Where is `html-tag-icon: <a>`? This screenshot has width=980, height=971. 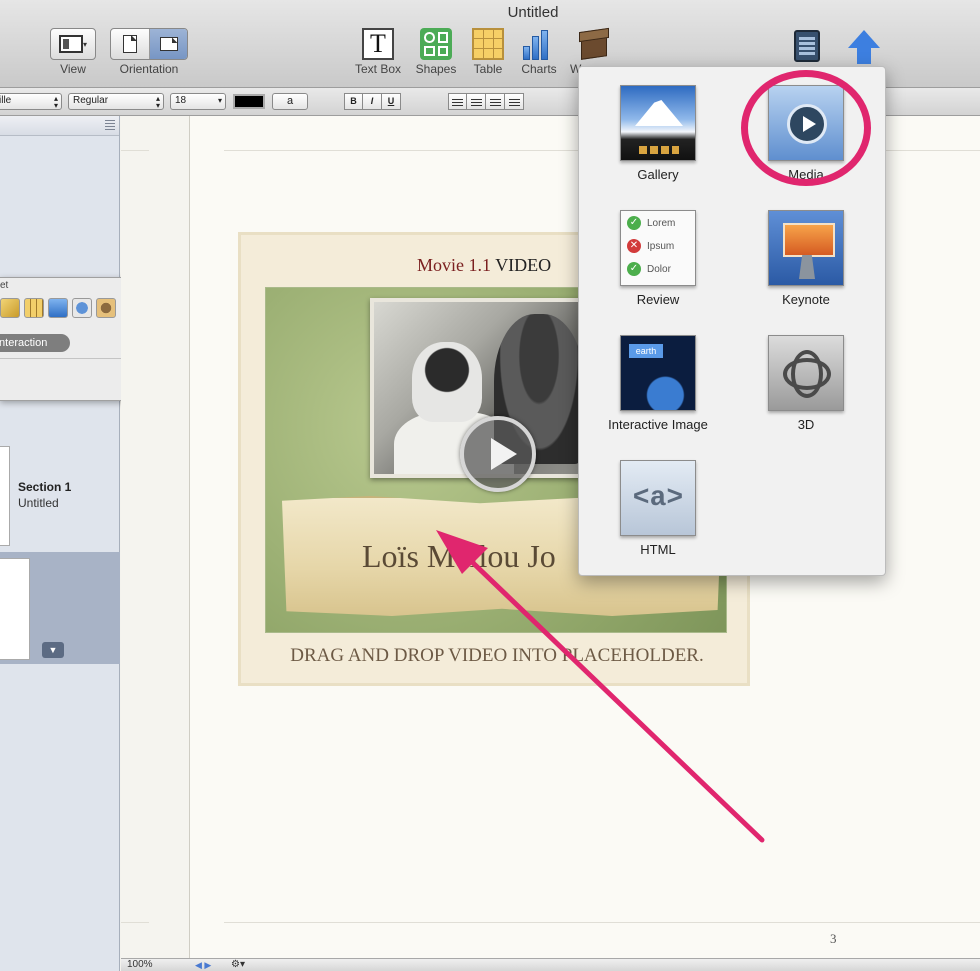 html-tag-icon: <a> is located at coordinates (658, 498).